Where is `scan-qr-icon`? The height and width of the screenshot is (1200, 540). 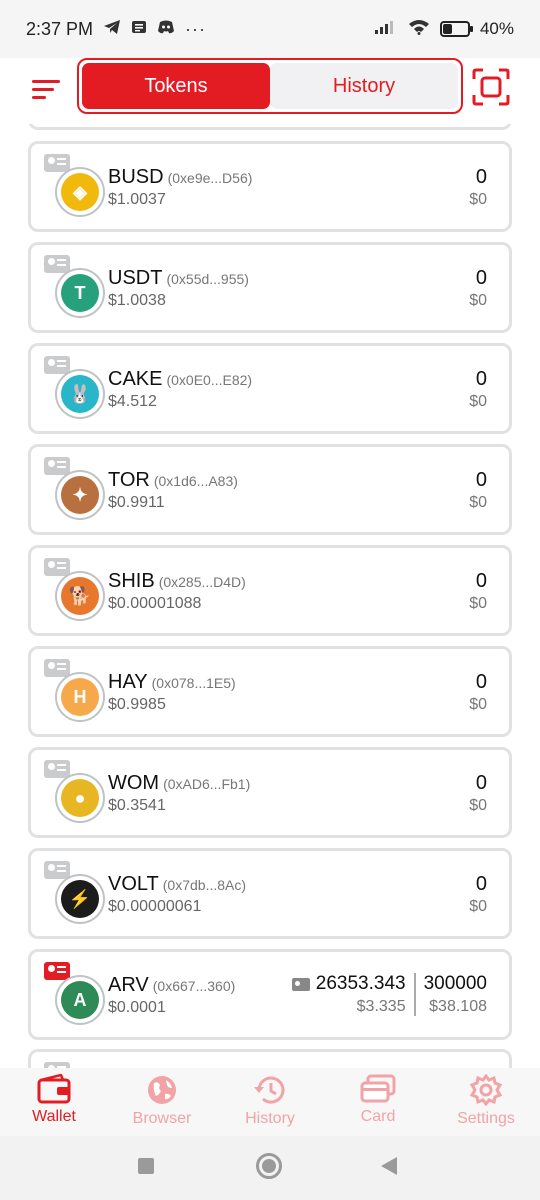
scan-qr-icon is located at coordinates (491, 87).